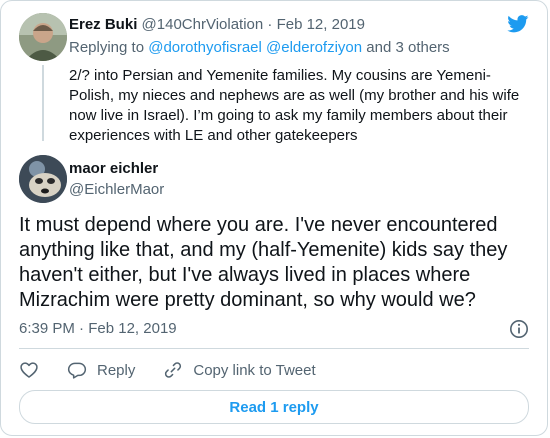  Describe the element at coordinates (43, 179) in the screenshot. I see `dog-photo-avatar` at that location.